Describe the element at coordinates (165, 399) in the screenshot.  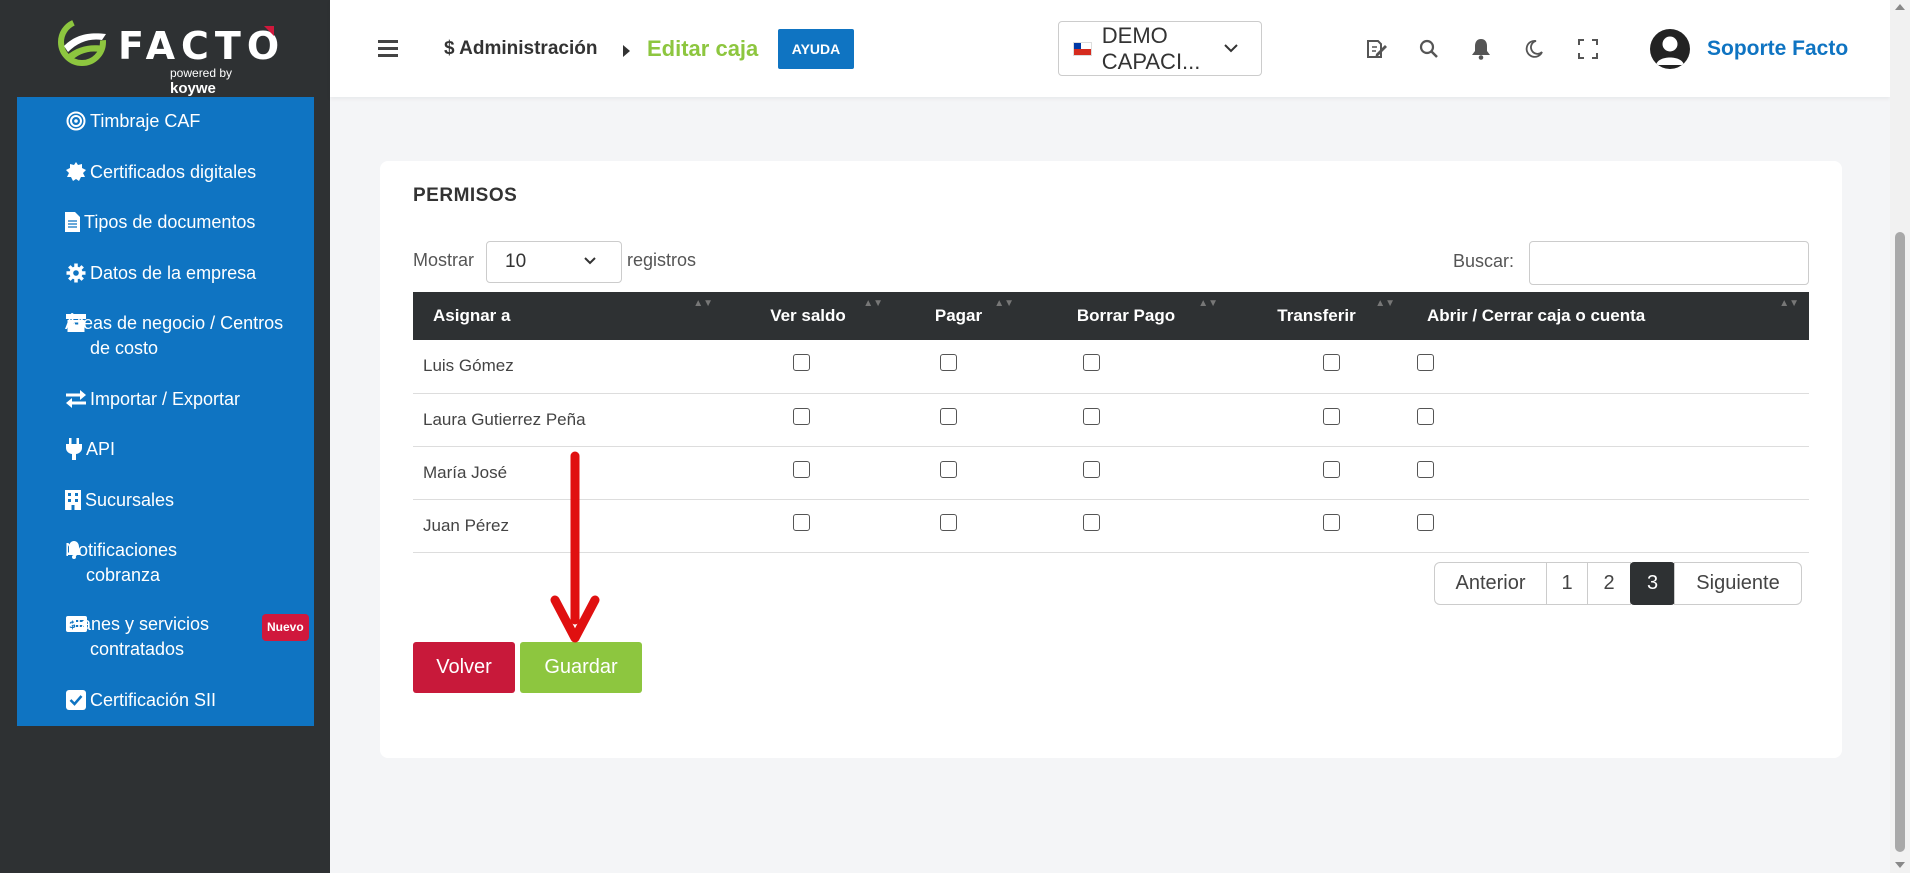
I see `sidebar-item-label: Importar / Exportar` at that location.